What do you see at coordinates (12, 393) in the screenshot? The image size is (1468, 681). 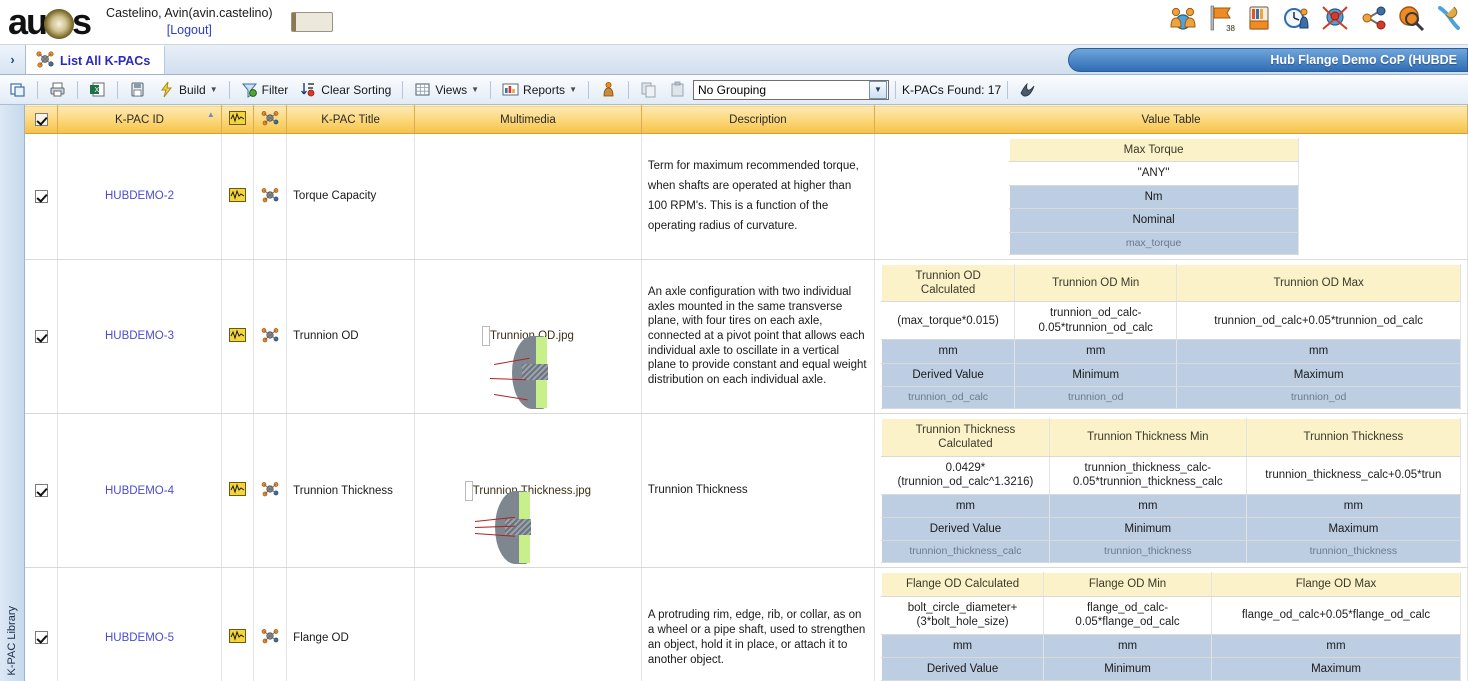 I see `kpac-library-rail: K-PAC Library` at bounding box center [12, 393].